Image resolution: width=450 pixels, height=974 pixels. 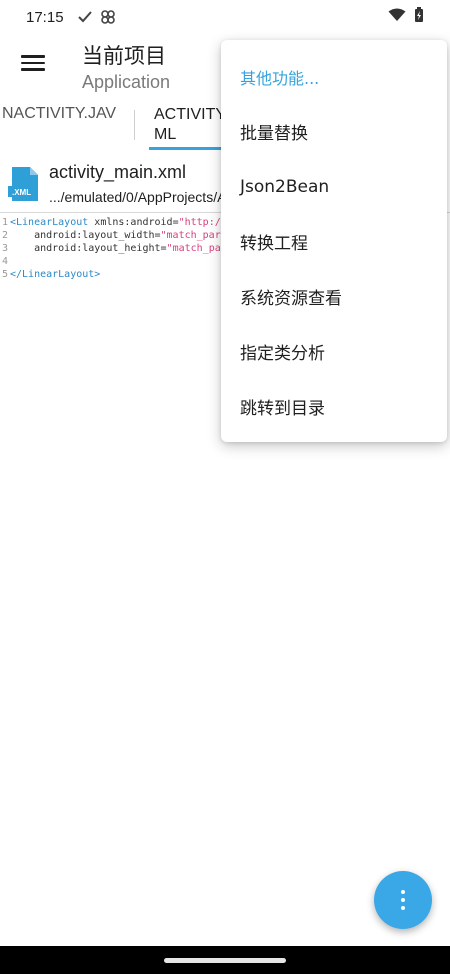 I want to click on file-path: .../emulated/0/AppProjects/A, so click(x=138, y=197).